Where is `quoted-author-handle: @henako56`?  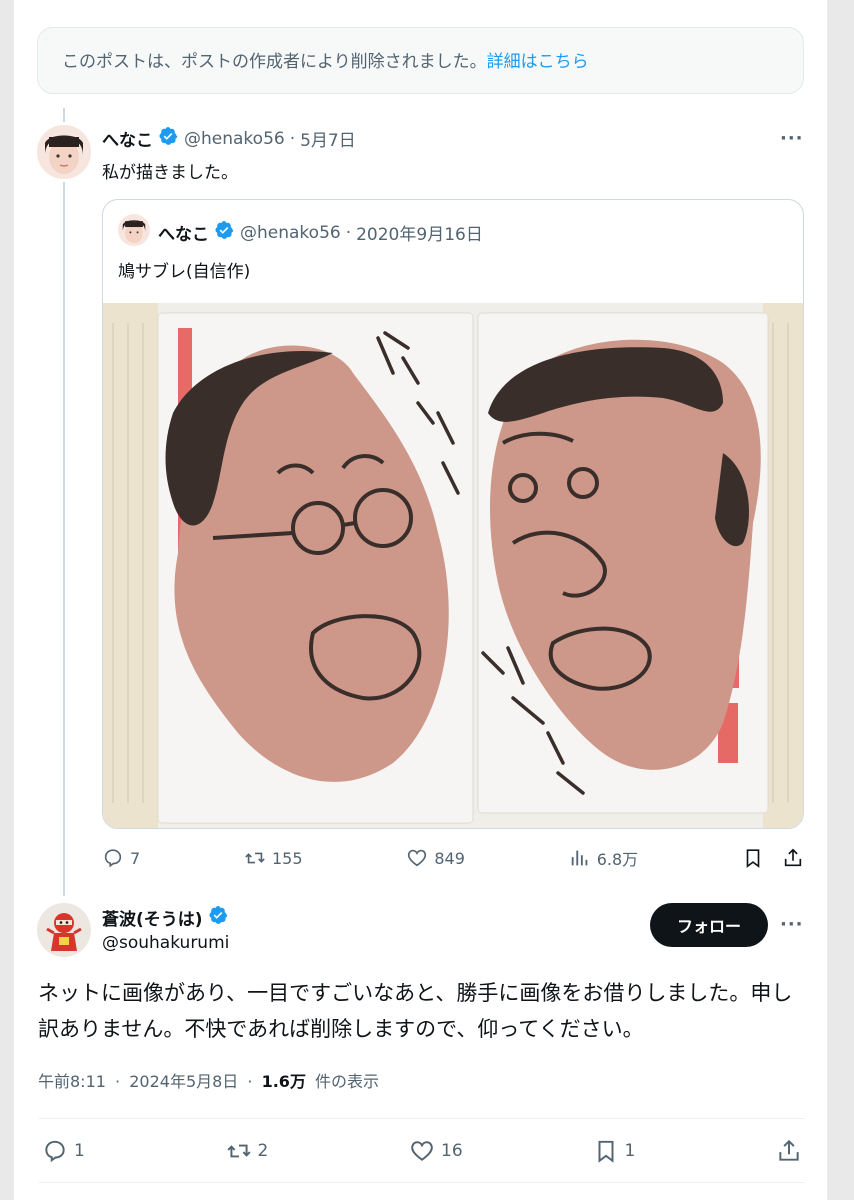 quoted-author-handle: @henako56 is located at coordinates (290, 232).